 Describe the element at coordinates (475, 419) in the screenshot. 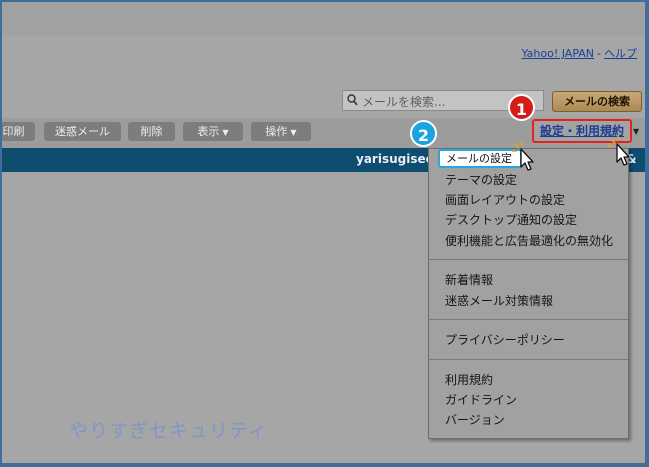

I see `menu-item-version: バージョン` at that location.